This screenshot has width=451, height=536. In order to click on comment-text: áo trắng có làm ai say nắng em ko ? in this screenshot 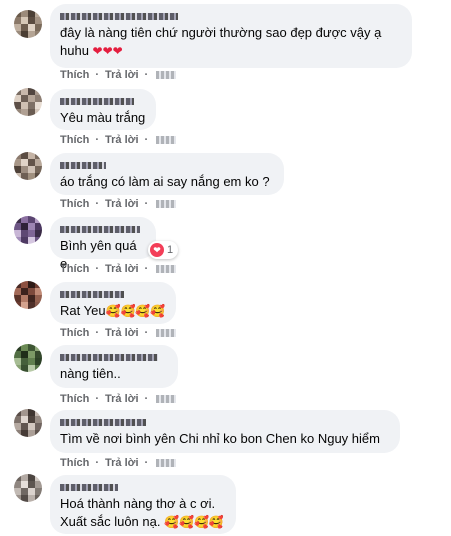, I will do `click(165, 181)`.